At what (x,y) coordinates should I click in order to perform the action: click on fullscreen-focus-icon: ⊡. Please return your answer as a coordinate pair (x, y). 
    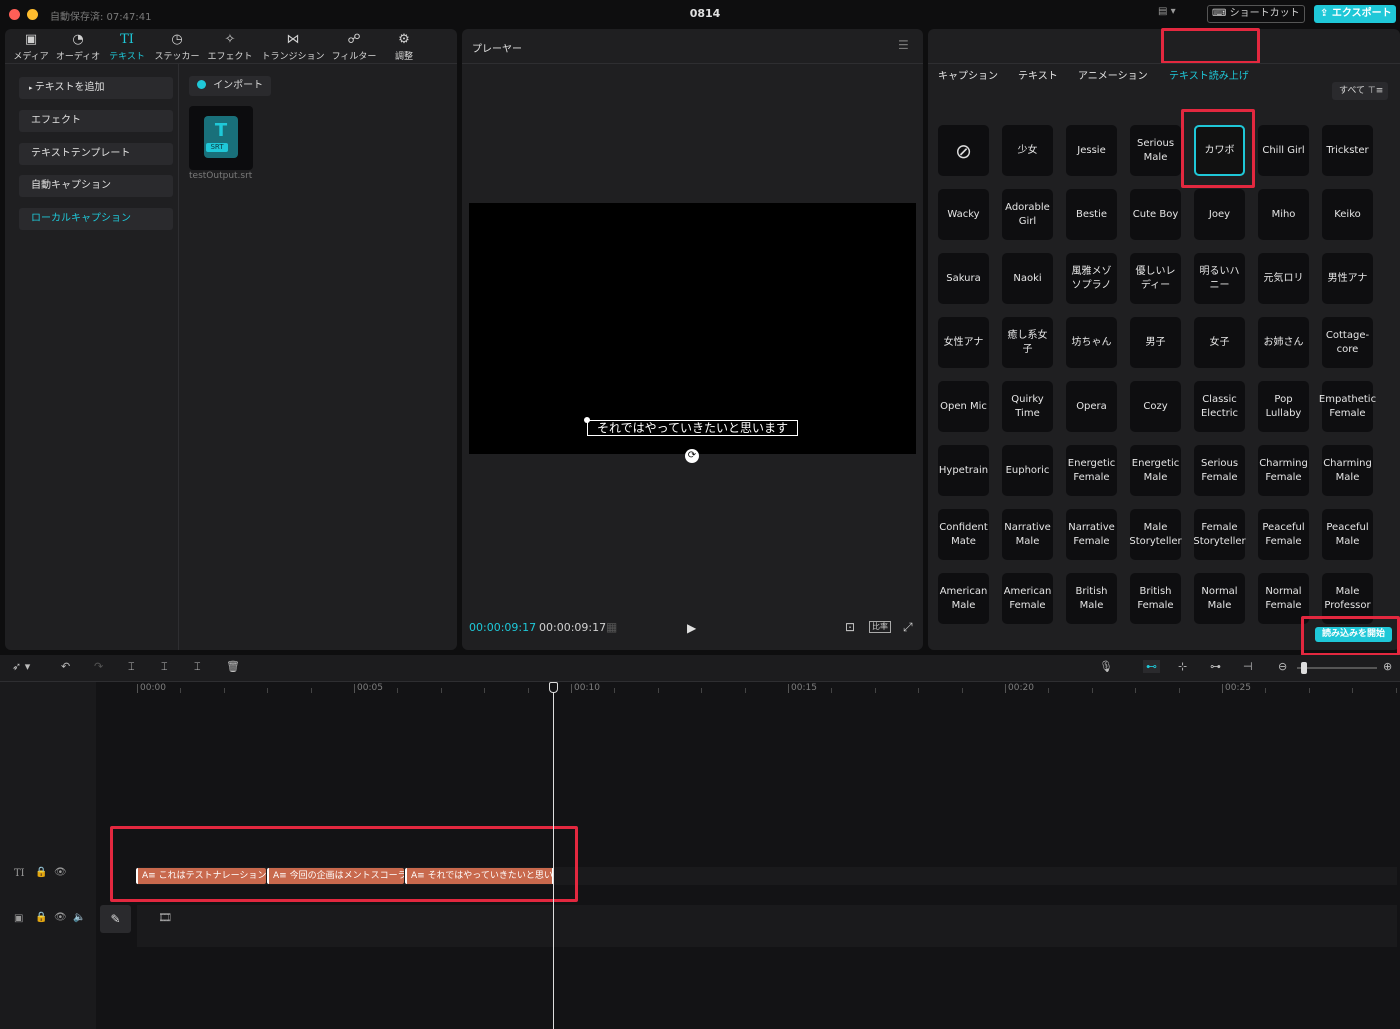
    Looking at the image, I should click on (850, 627).